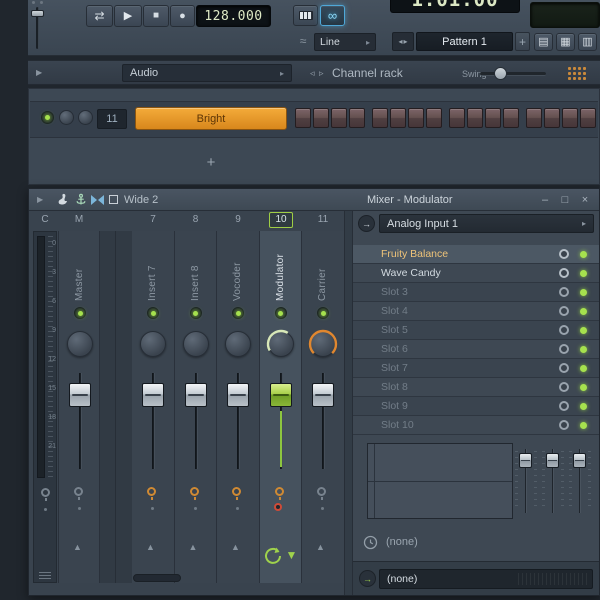  What do you see at coordinates (476, 330) in the screenshot?
I see `fx-slot-5: Slot 5` at bounding box center [476, 330].